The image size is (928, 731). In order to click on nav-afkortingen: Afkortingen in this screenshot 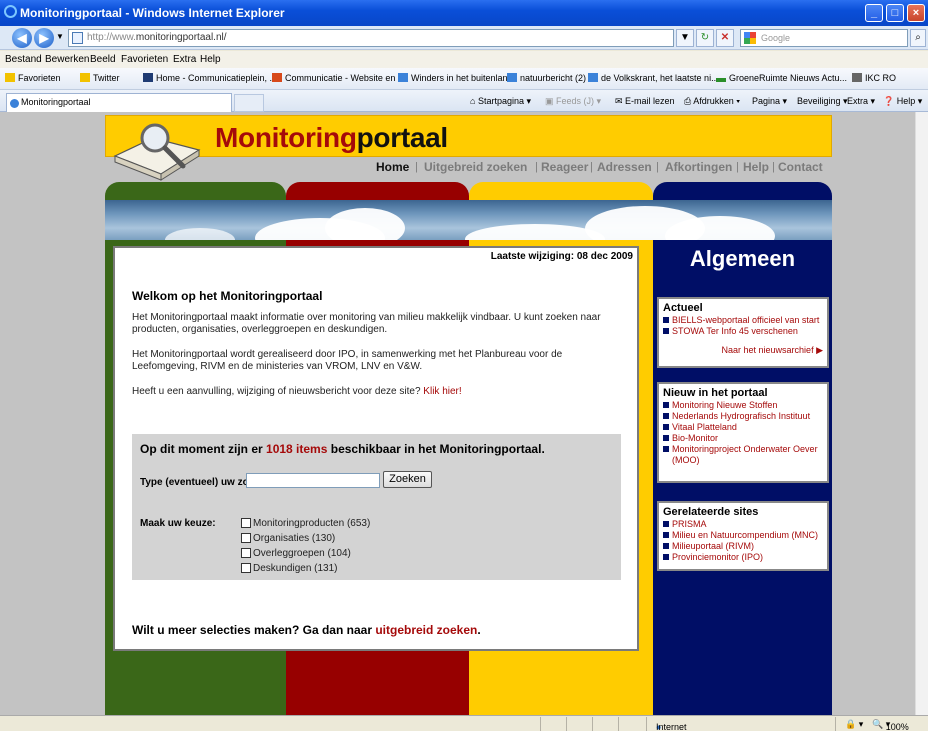, I will do `click(698, 167)`.